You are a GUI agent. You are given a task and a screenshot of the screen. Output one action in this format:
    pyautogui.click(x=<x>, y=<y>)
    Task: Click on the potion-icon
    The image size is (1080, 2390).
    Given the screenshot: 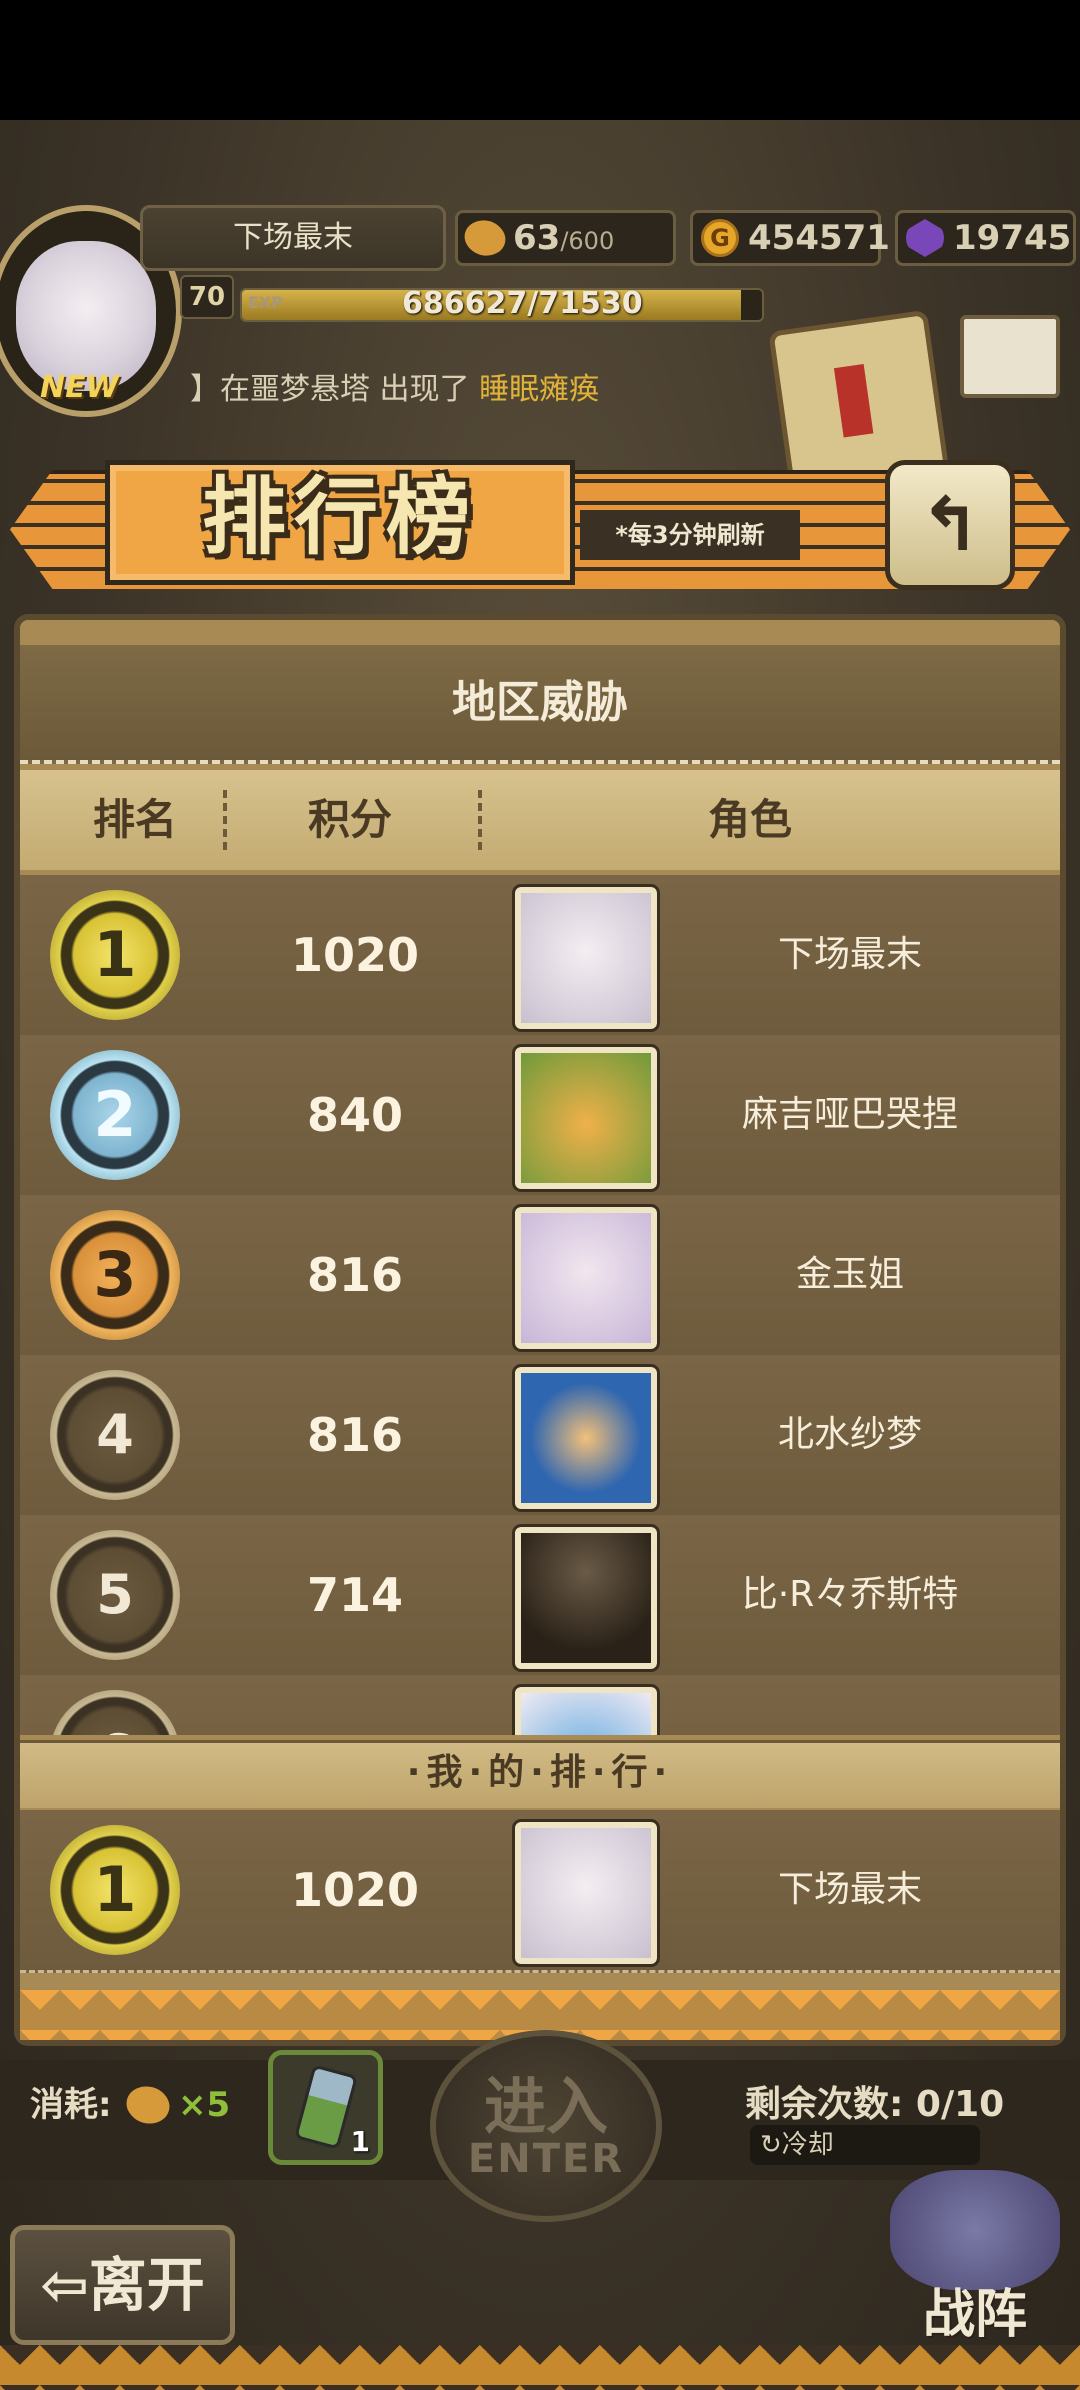 What is the action you would take?
    pyautogui.click(x=326, y=2107)
    